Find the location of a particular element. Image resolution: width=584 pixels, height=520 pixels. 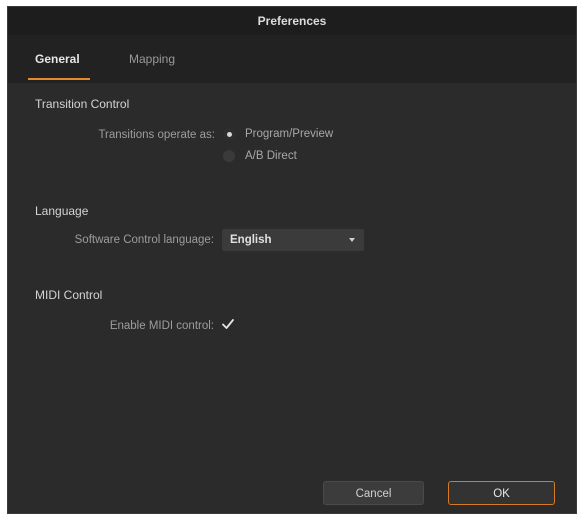

chevron-down-icon is located at coordinates (352, 240).